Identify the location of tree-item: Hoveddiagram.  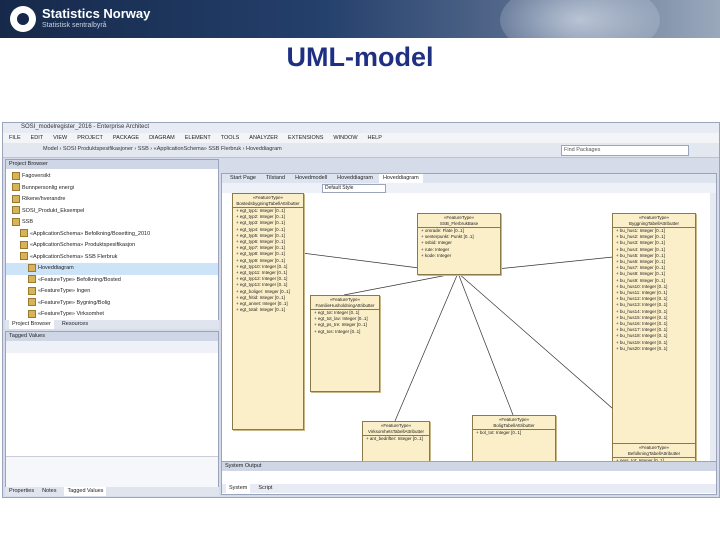
(112, 269).